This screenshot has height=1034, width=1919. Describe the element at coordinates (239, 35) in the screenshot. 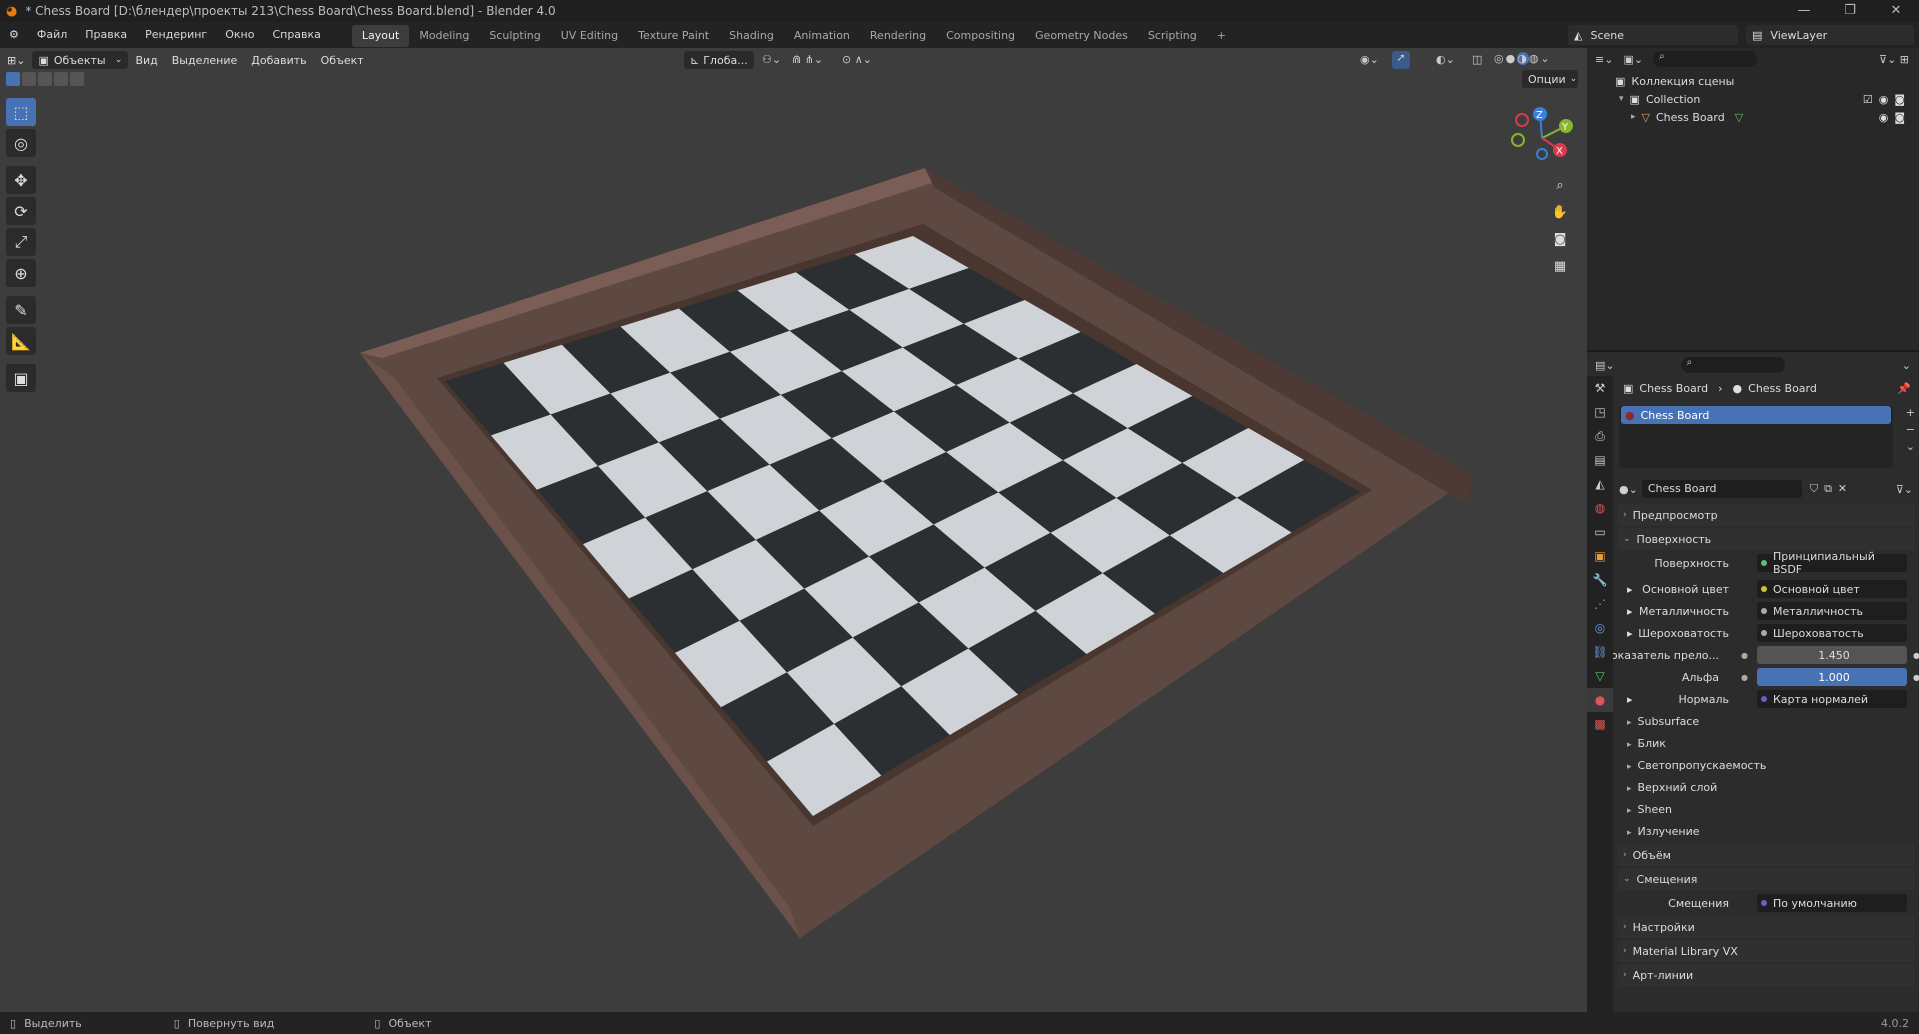

I see `menu-window: Окно` at that location.